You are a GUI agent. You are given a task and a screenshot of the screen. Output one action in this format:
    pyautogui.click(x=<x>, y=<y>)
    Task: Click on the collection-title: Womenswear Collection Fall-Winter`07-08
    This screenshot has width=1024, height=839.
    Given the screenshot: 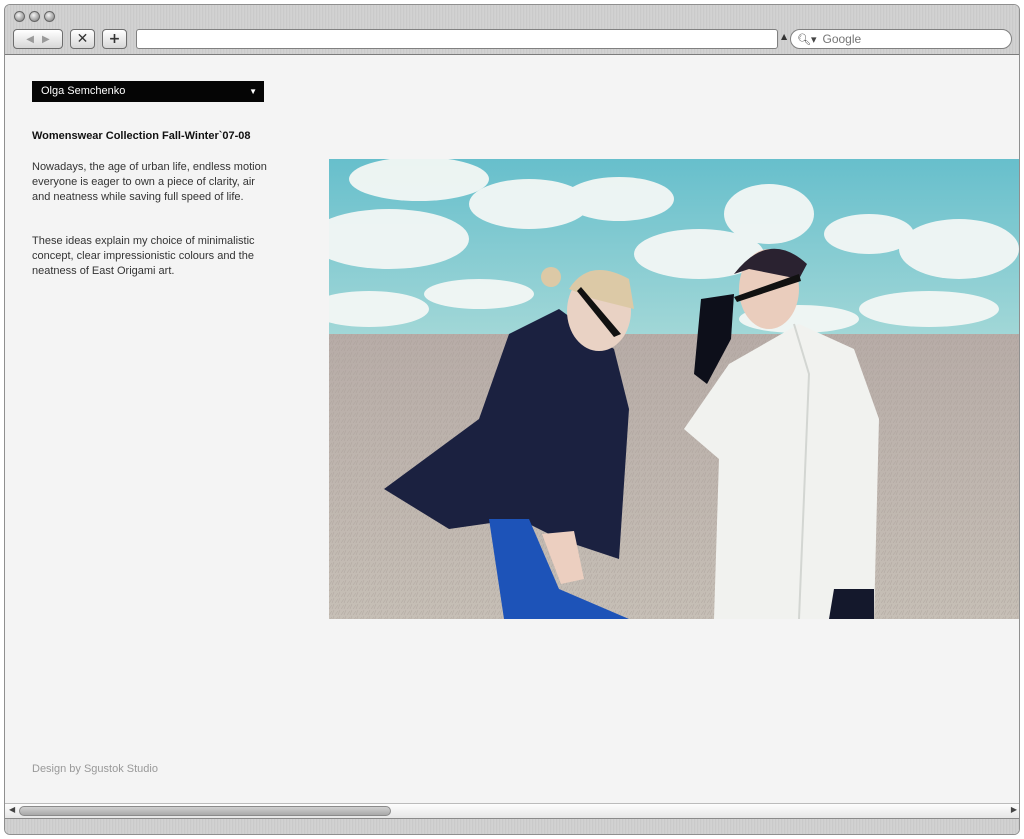 What is the action you would take?
    pyautogui.click(x=141, y=136)
    